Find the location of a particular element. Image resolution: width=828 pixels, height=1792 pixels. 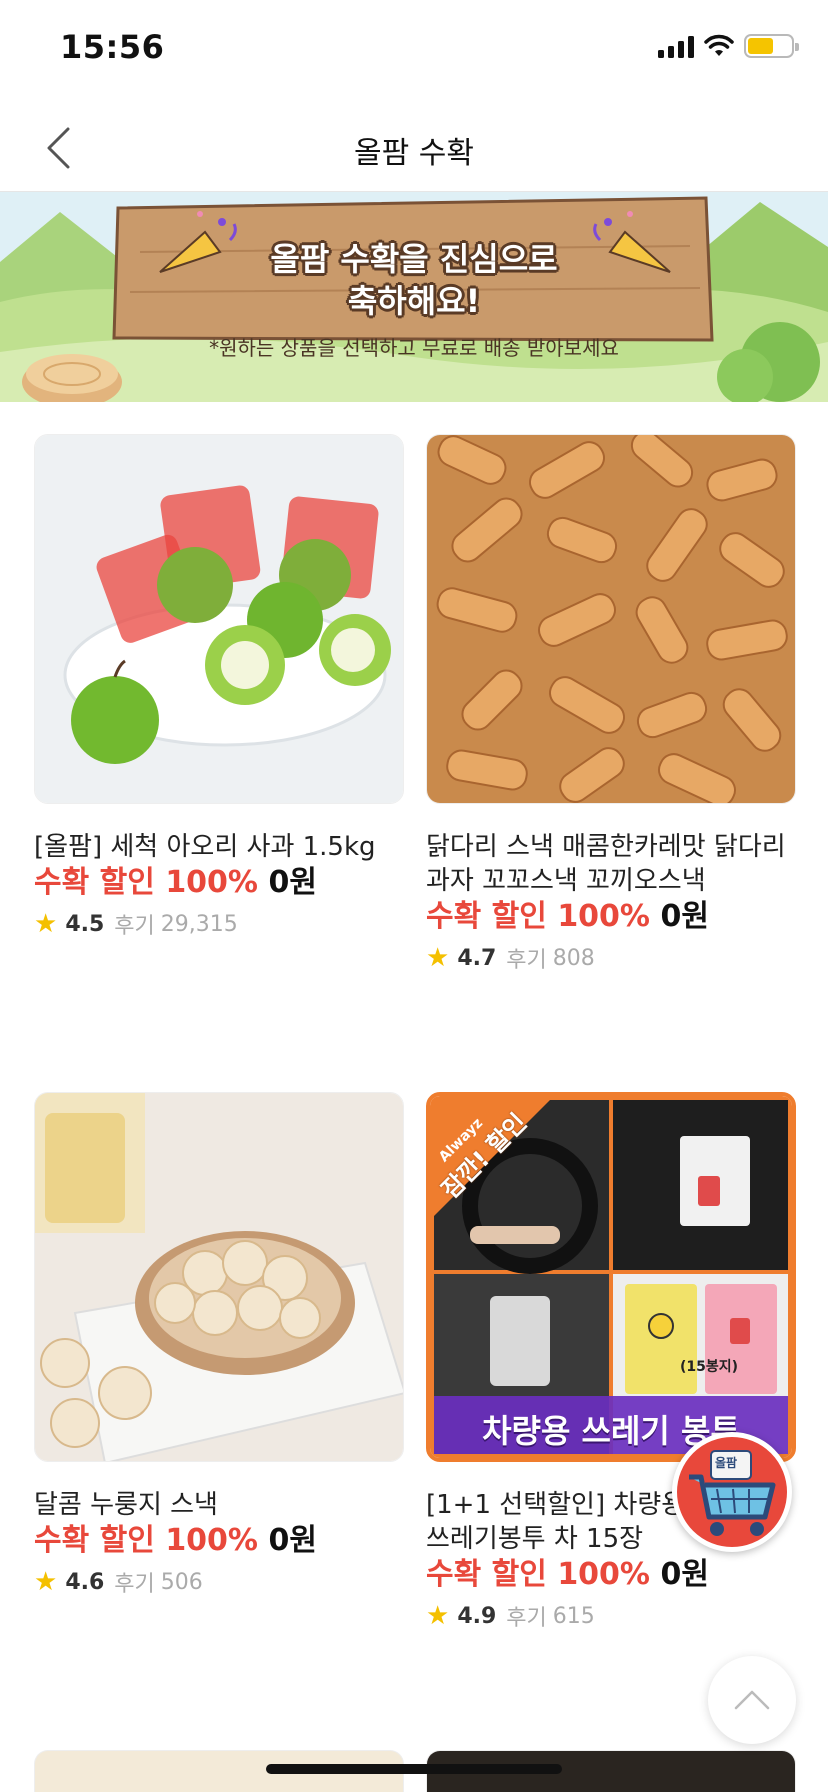

rating-line: ★ 4.7 후기 808 is located at coordinates (611, 958).